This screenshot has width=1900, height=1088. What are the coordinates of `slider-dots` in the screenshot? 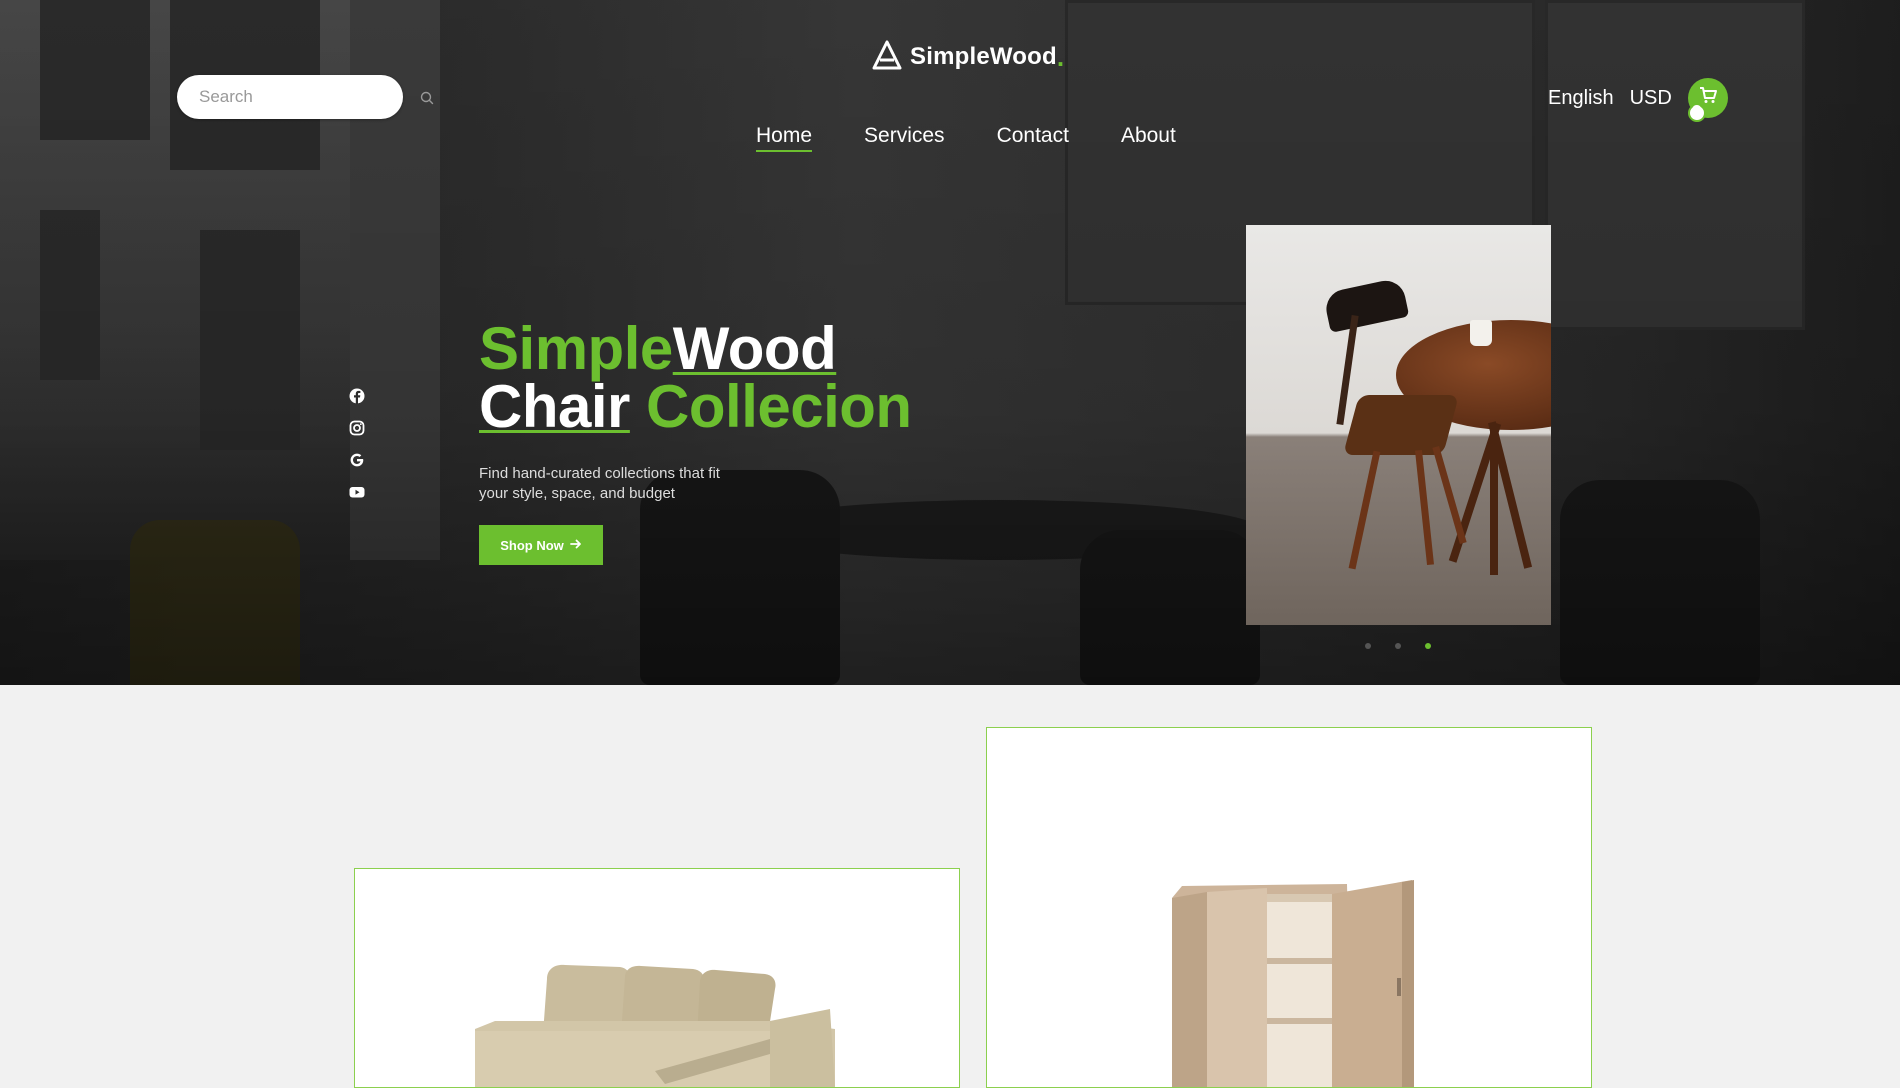 It's located at (1398, 646).